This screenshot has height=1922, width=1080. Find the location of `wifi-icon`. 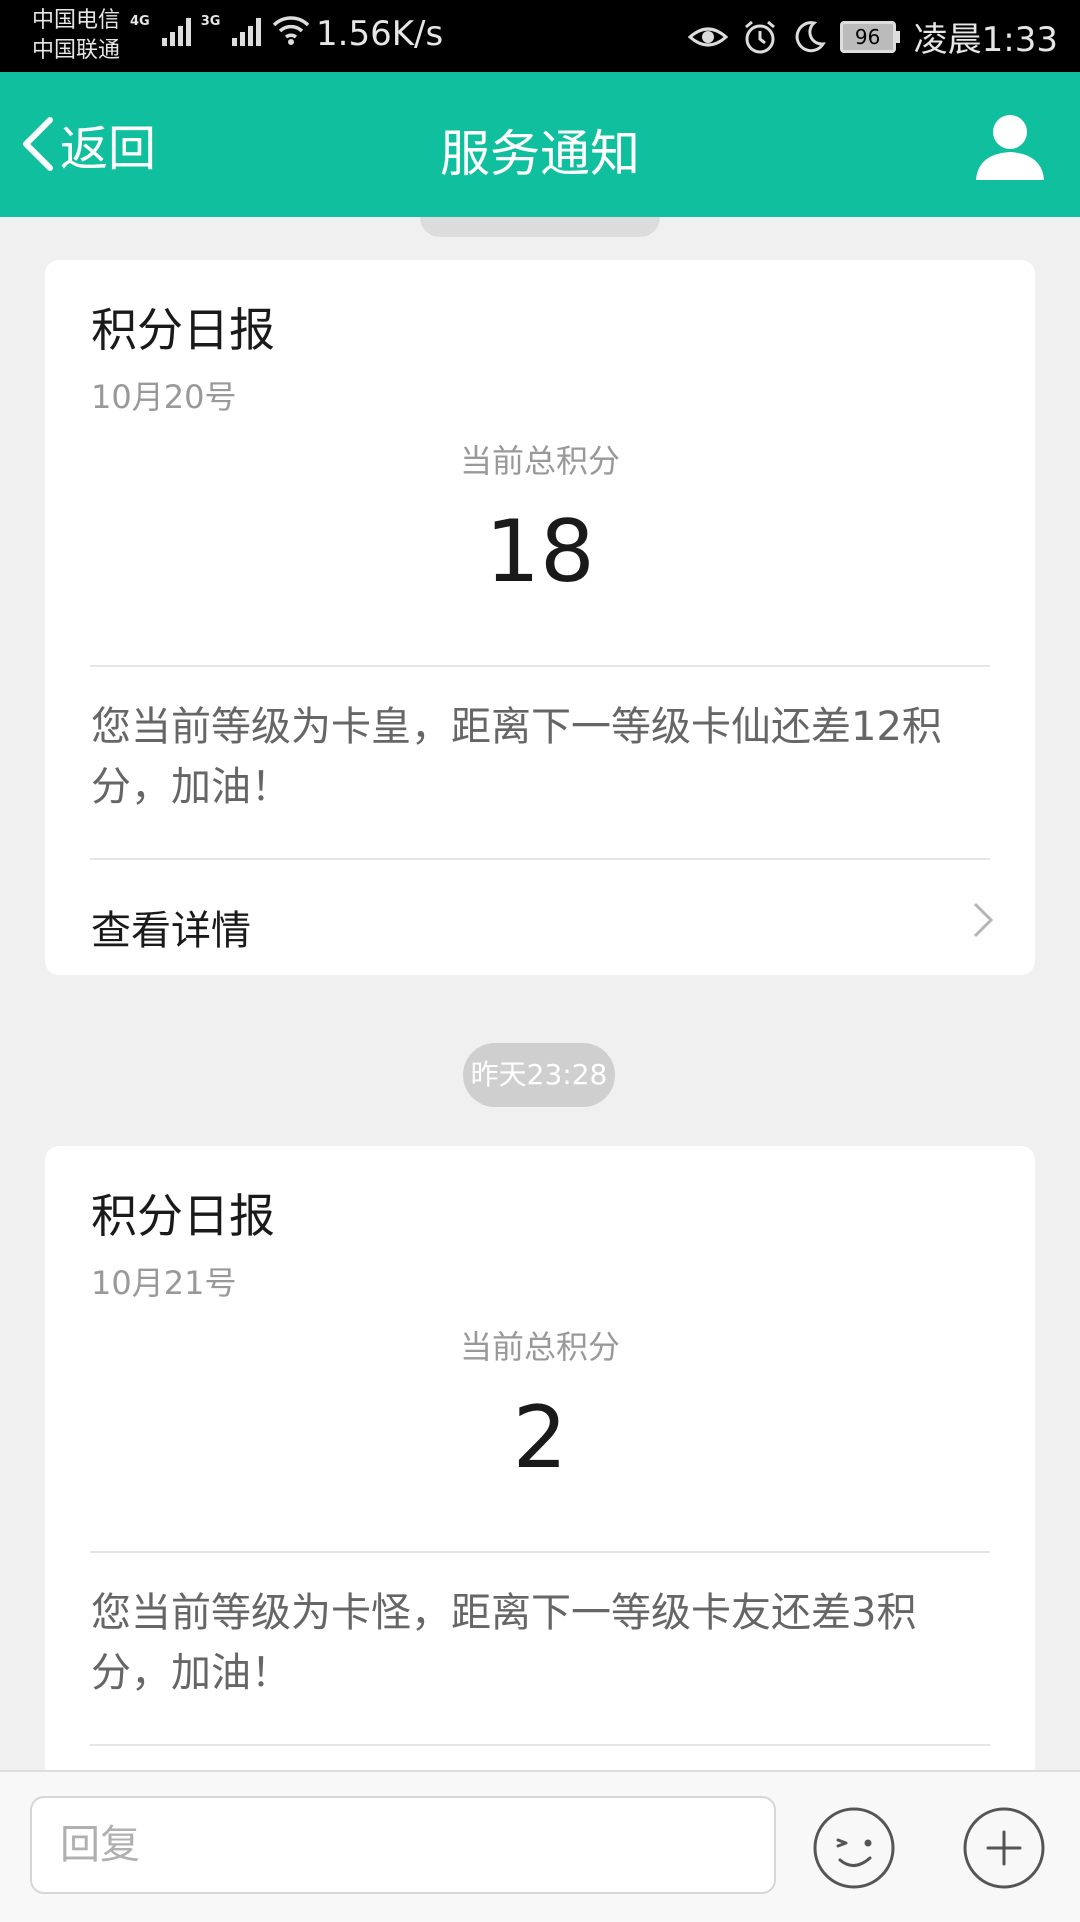

wifi-icon is located at coordinates (291, 30).